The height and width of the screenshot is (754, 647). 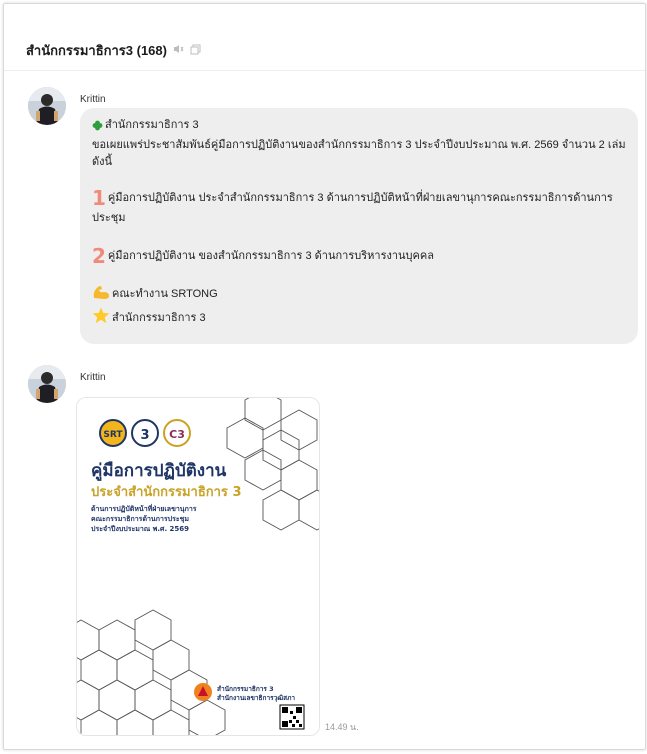 What do you see at coordinates (140, 529) in the screenshot?
I see `cover-desc-3: ประจำปีงบประมาณ พ.ศ. 2569` at bounding box center [140, 529].